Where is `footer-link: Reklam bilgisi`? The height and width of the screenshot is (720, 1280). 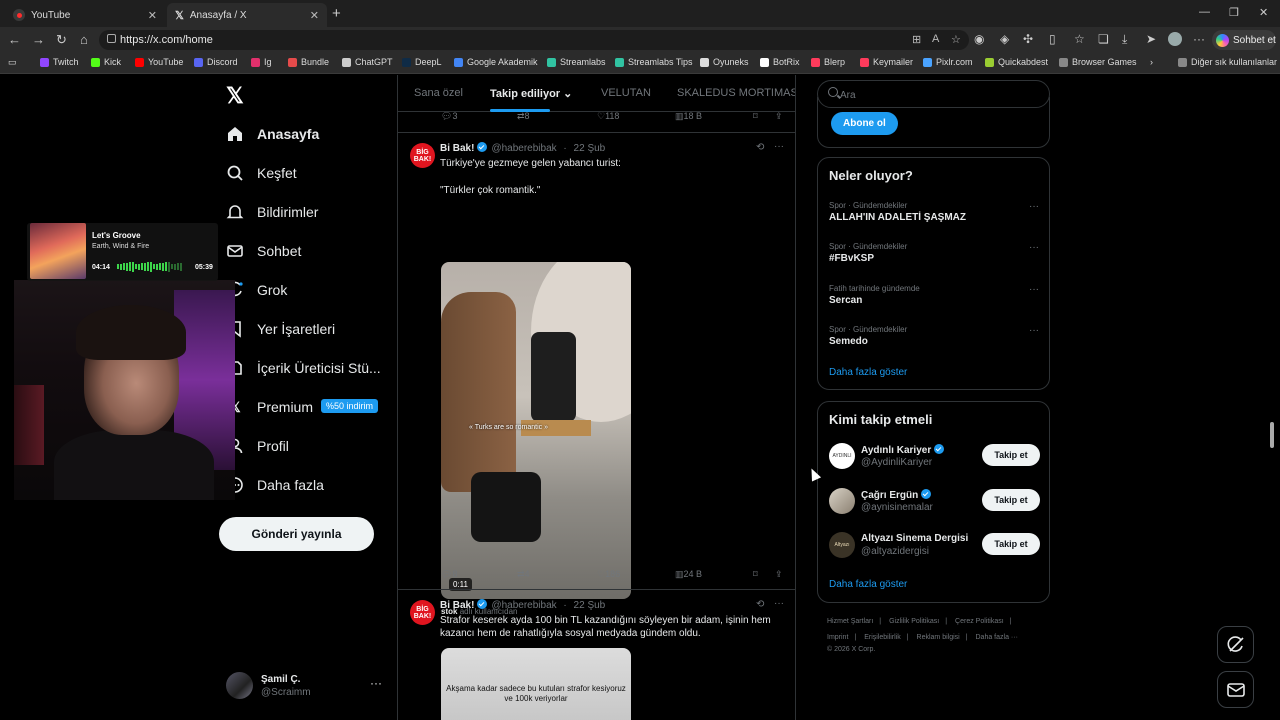 footer-link: Reklam bilgisi is located at coordinates (938, 637).